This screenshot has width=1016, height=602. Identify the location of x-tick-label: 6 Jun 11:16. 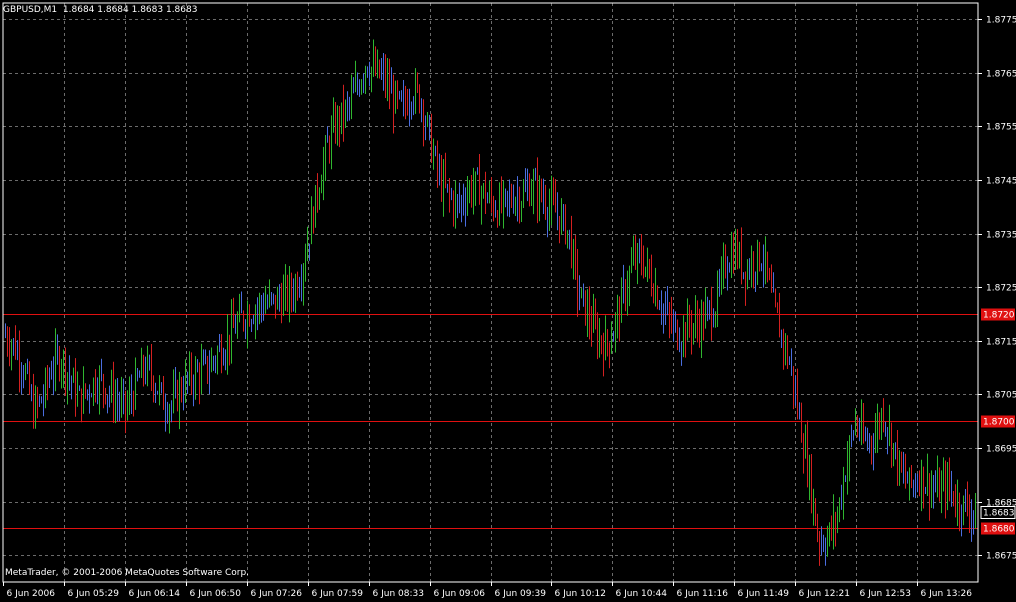
(703, 593).